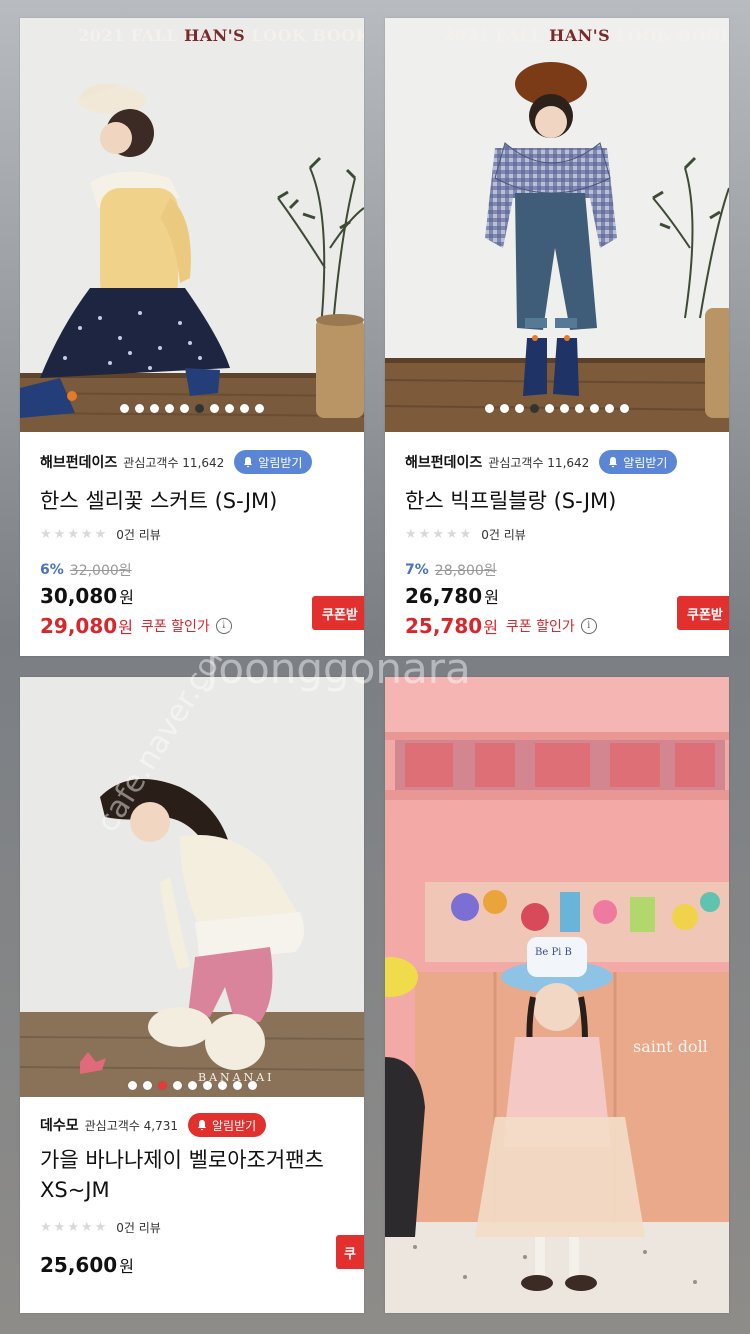 This screenshot has height=1334, width=750. Describe the element at coordinates (182, 1175) in the screenshot. I see `product-title: 가을 바나나제이 벨로아조거팬츠 XS~JM` at that location.